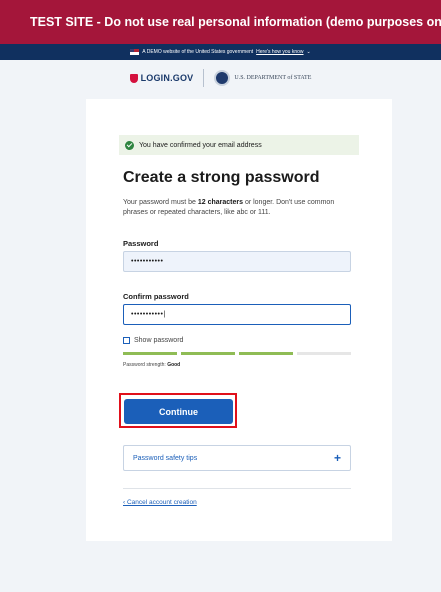 The width and height of the screenshot is (441, 592). Describe the element at coordinates (160, 202) in the screenshot. I see `desc-prefix: Your password must be` at that location.